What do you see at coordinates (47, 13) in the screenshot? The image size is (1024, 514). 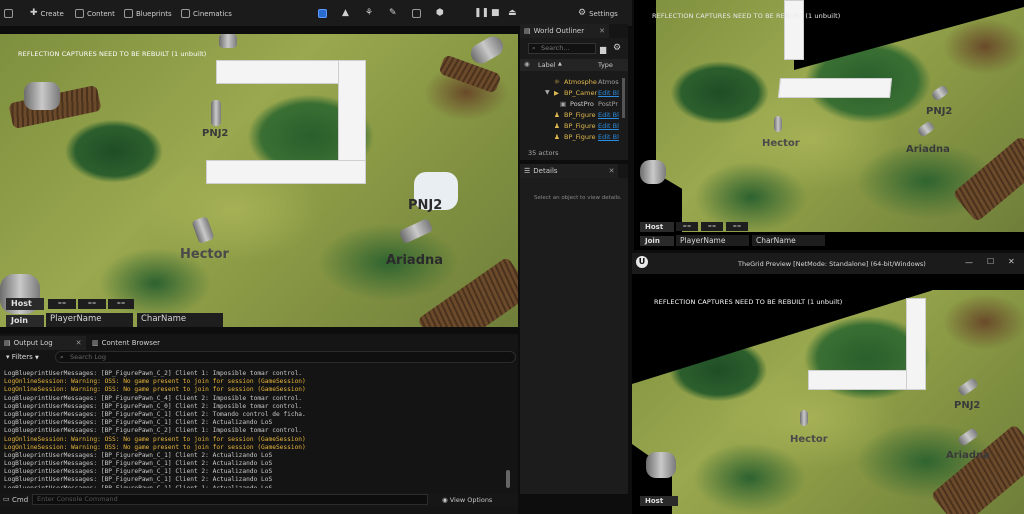 I see `create-menu: ✚ Create` at bounding box center [47, 13].